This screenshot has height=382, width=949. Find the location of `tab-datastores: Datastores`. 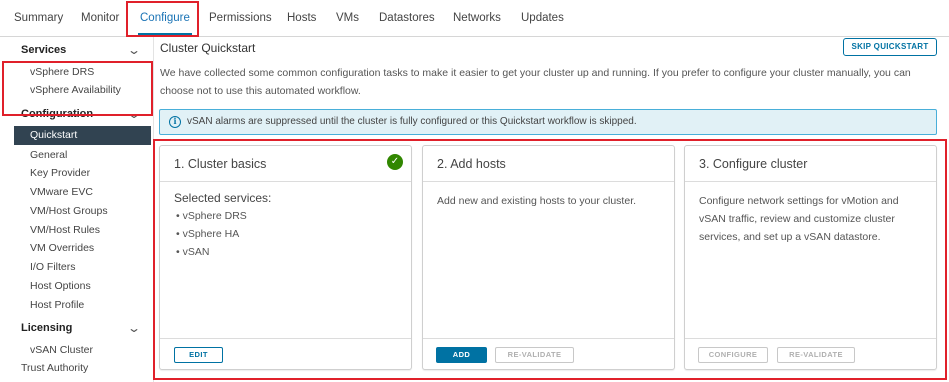

tab-datastores: Datastores is located at coordinates (407, 18).